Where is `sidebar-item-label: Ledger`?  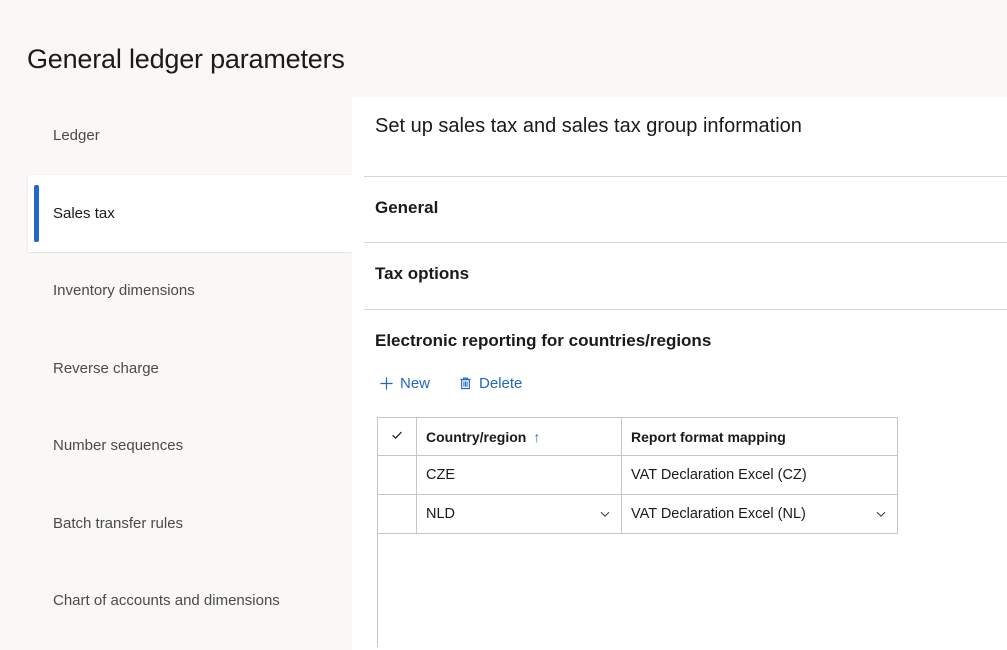 sidebar-item-label: Ledger is located at coordinates (76, 136).